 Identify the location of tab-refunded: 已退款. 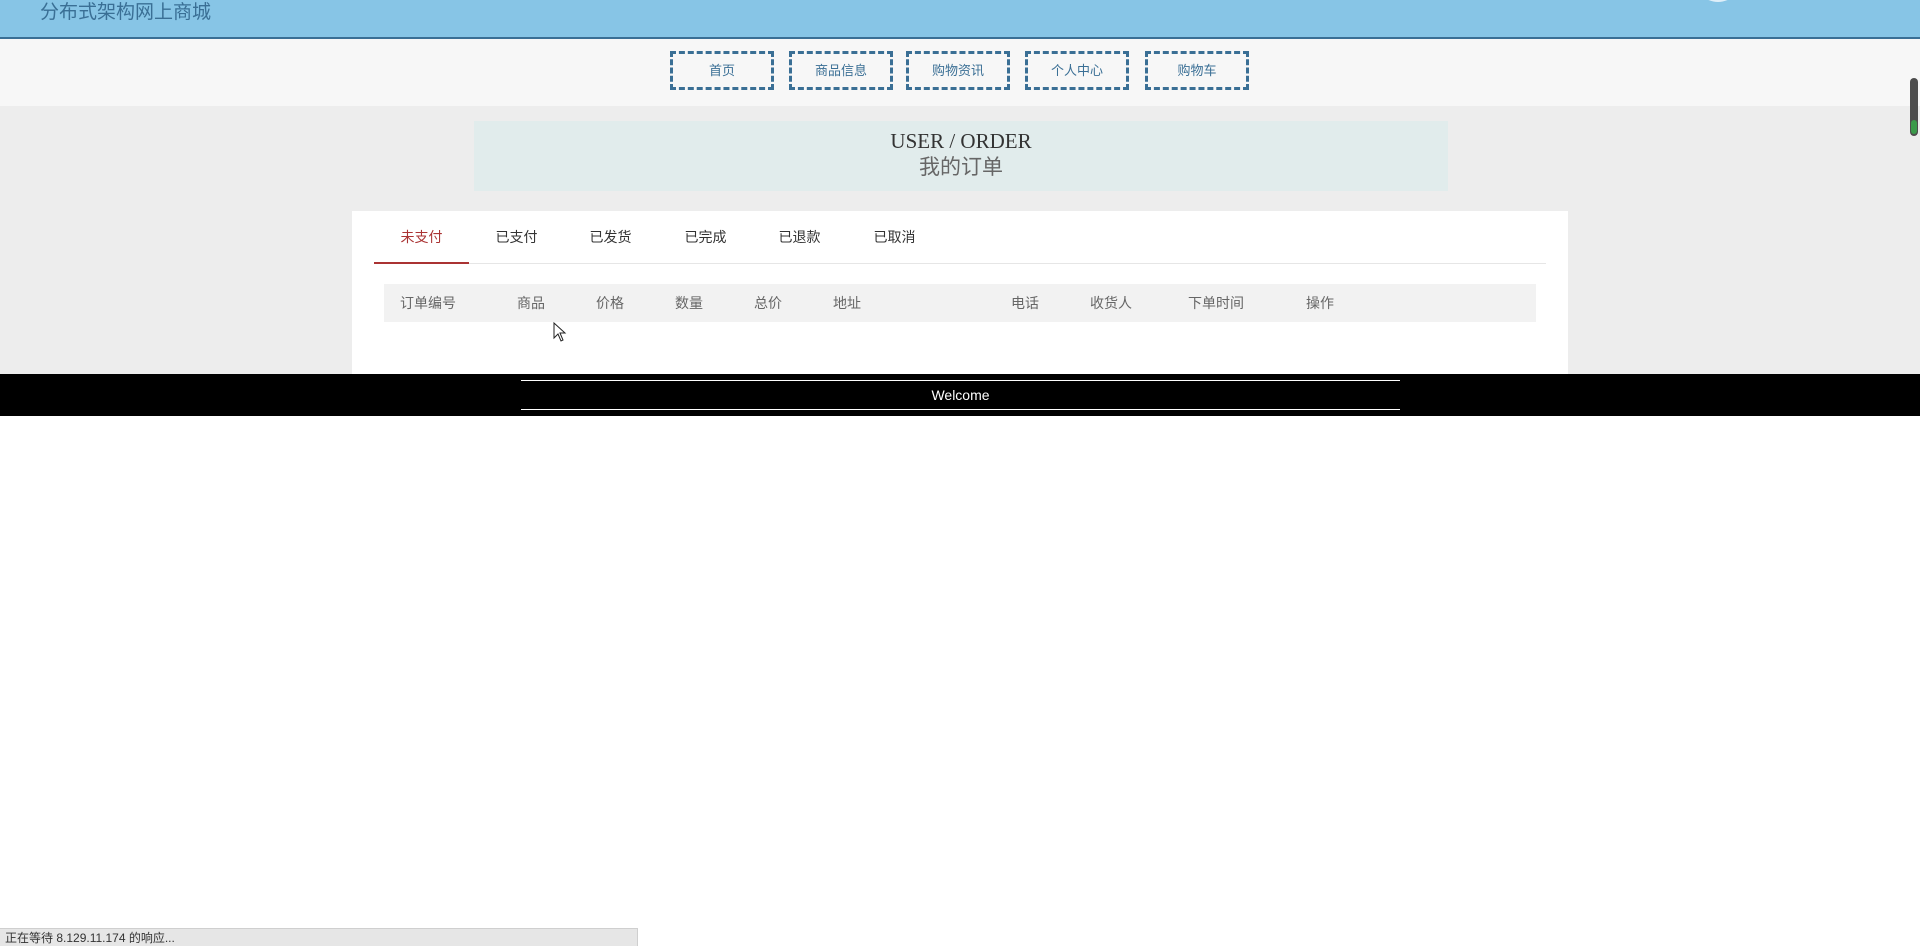
(799, 237).